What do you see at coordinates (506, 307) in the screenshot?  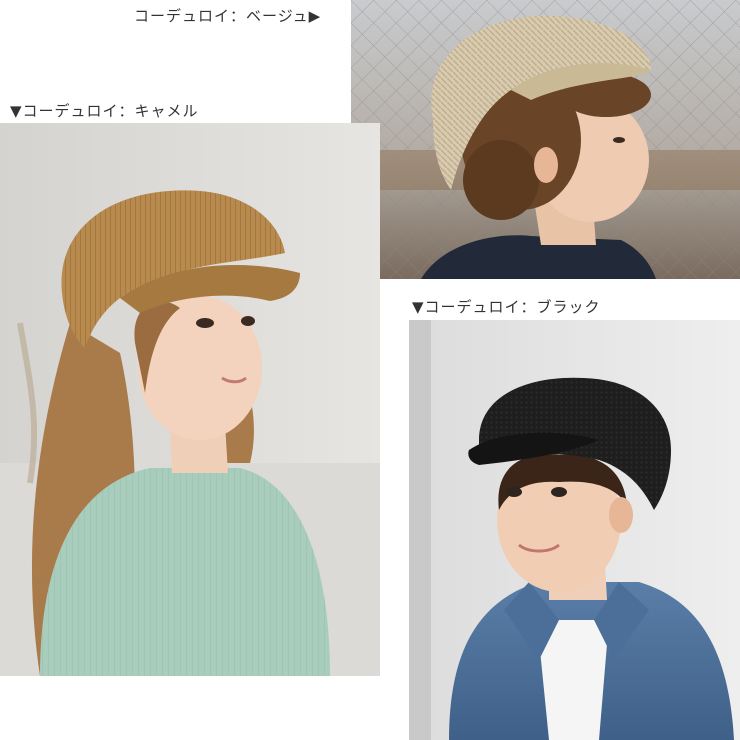 I see `label-black: ▼コーデュロイ：ブラック` at bounding box center [506, 307].